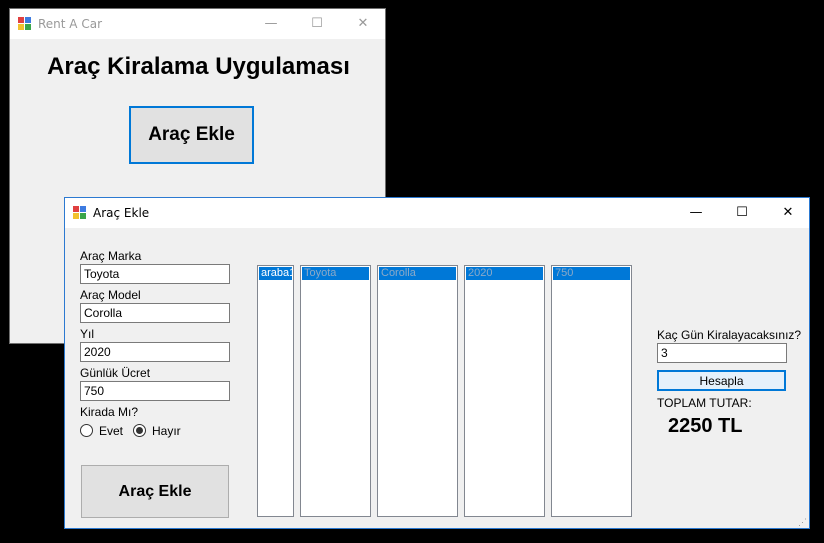 The width and height of the screenshot is (824, 543). What do you see at coordinates (437, 213) in the screenshot?
I see `dialog-titlebar: Araç Ekle — ☐ ✕` at bounding box center [437, 213].